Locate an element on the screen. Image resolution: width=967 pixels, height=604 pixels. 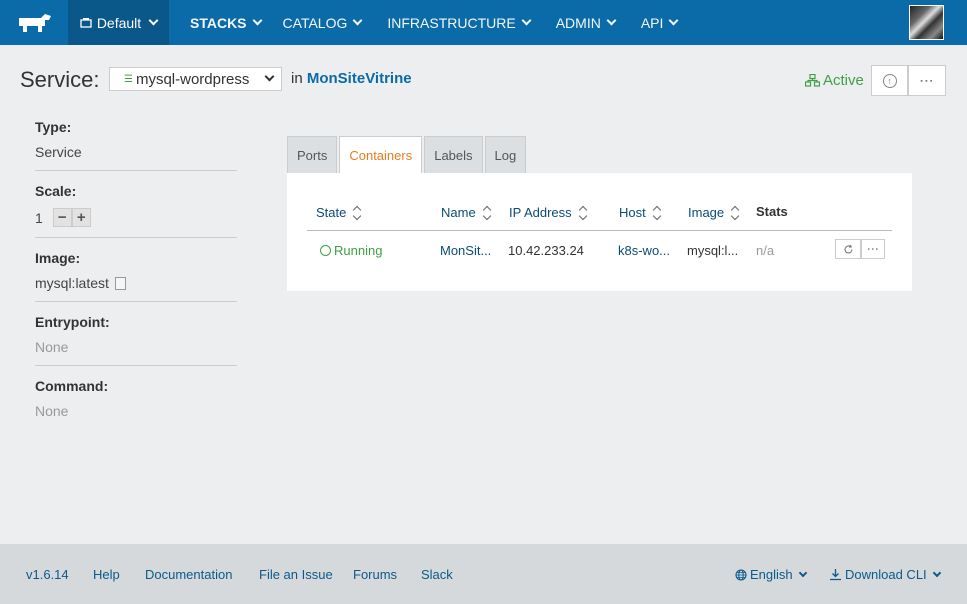
tab-labels: Labels is located at coordinates (453, 154).